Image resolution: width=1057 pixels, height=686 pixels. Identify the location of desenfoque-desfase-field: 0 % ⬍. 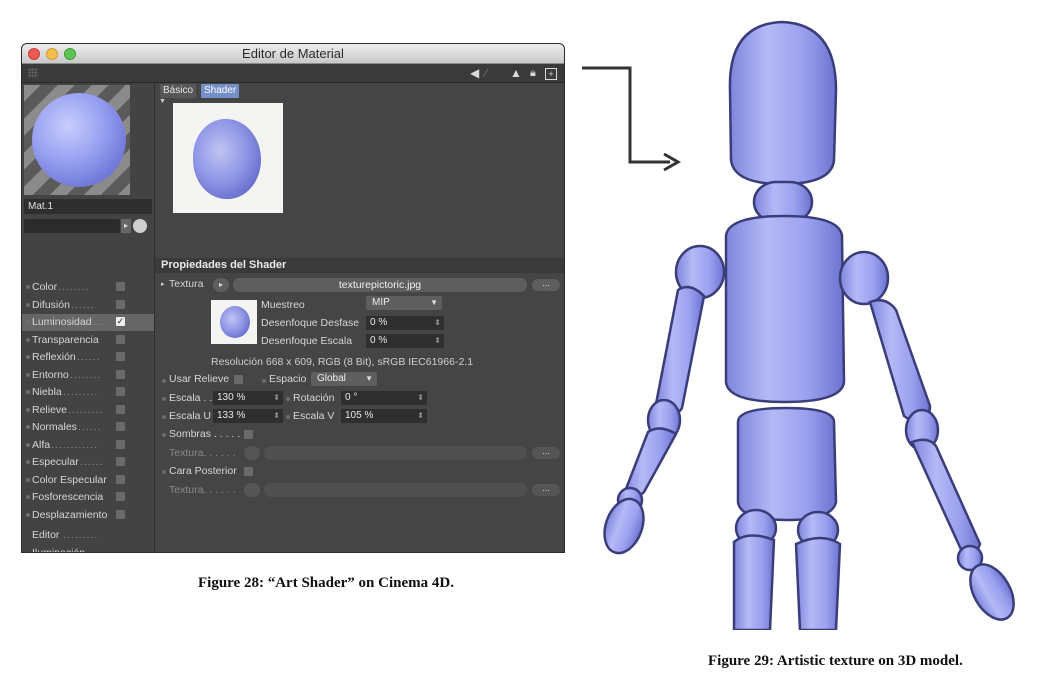
(405, 323).